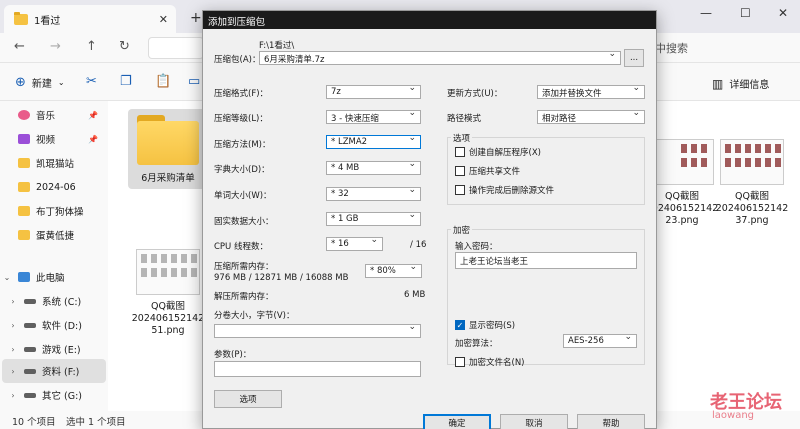  What do you see at coordinates (487, 171) in the screenshot?
I see `shared-checkbox: 压缩共享文件` at bounding box center [487, 171].